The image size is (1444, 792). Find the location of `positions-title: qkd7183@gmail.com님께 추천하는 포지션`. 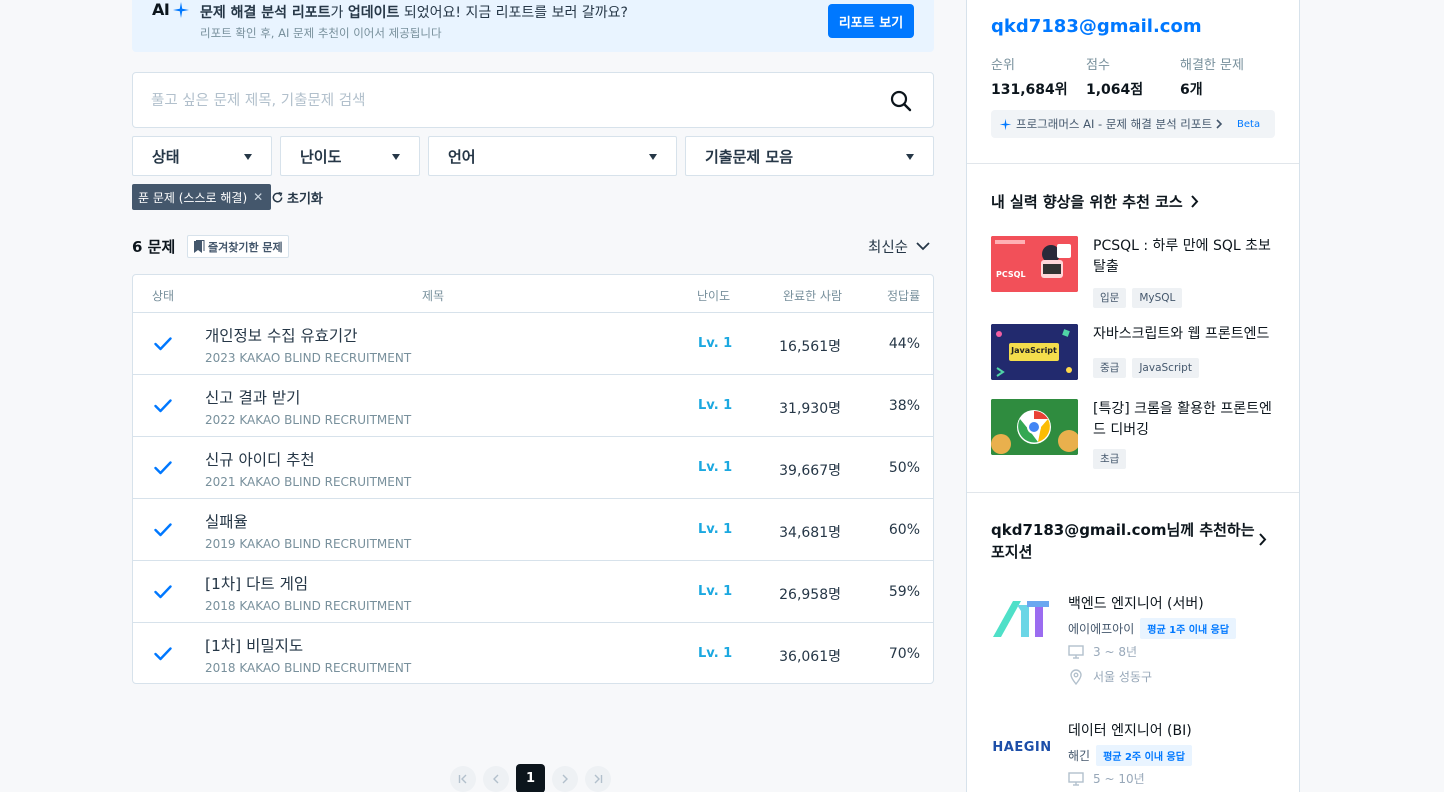

positions-title: qkd7183@gmail.com님께 추천하는 포지션 is located at coordinates (1133, 541).